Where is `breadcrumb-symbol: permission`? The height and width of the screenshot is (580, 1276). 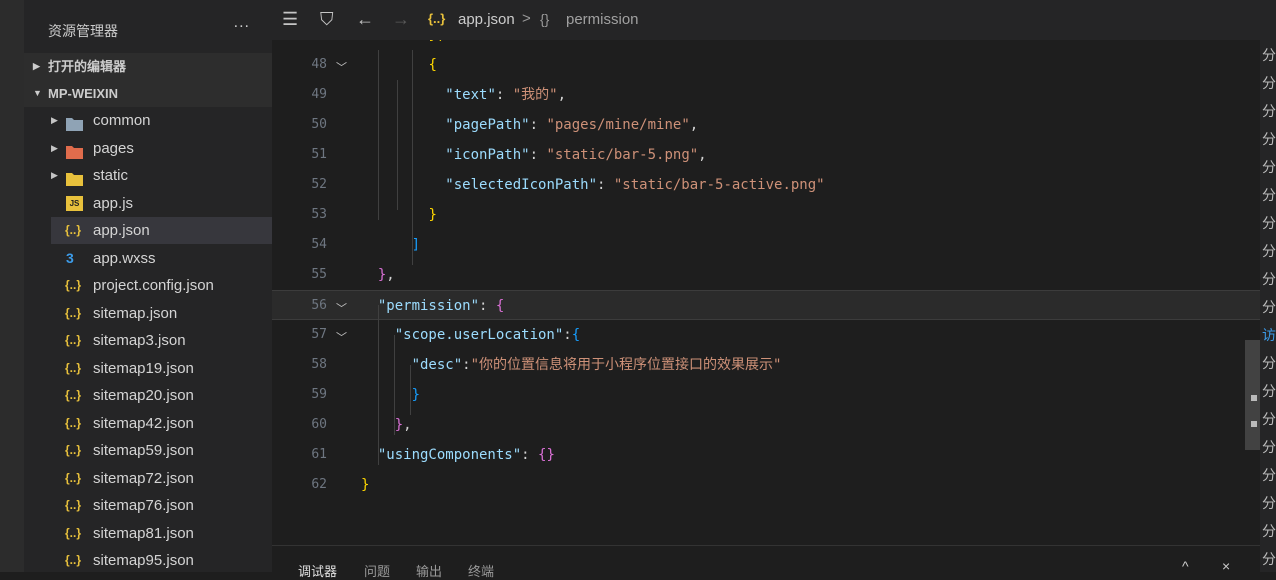
breadcrumb-symbol: permission is located at coordinates (602, 19).